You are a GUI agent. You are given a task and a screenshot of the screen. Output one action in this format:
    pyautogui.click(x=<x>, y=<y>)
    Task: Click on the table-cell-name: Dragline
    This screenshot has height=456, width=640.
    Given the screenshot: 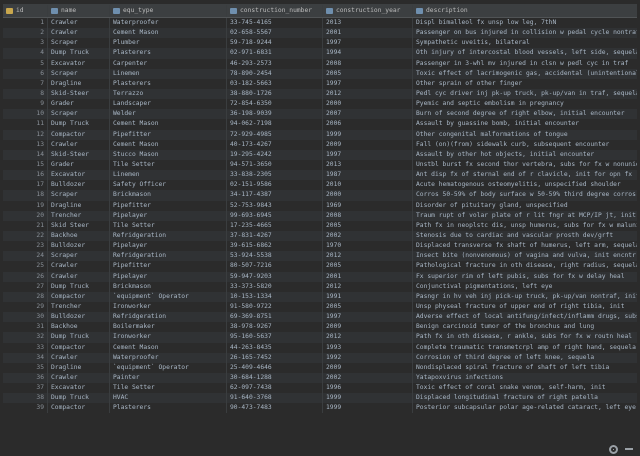 What is the action you would take?
    pyautogui.click(x=79, y=205)
    